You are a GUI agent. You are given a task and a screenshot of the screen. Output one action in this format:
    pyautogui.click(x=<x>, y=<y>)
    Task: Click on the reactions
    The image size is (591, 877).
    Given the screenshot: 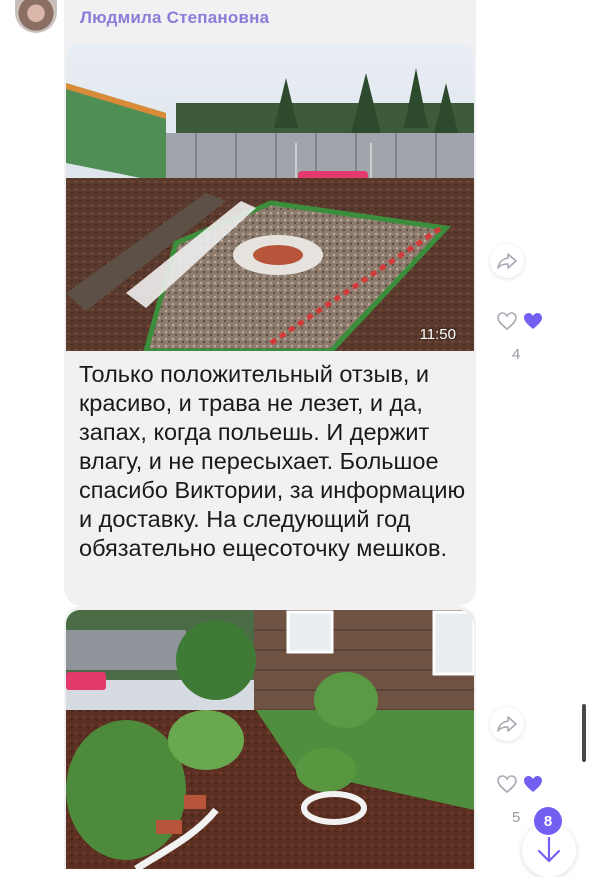 What is the action you would take?
    pyautogui.click(x=520, y=321)
    